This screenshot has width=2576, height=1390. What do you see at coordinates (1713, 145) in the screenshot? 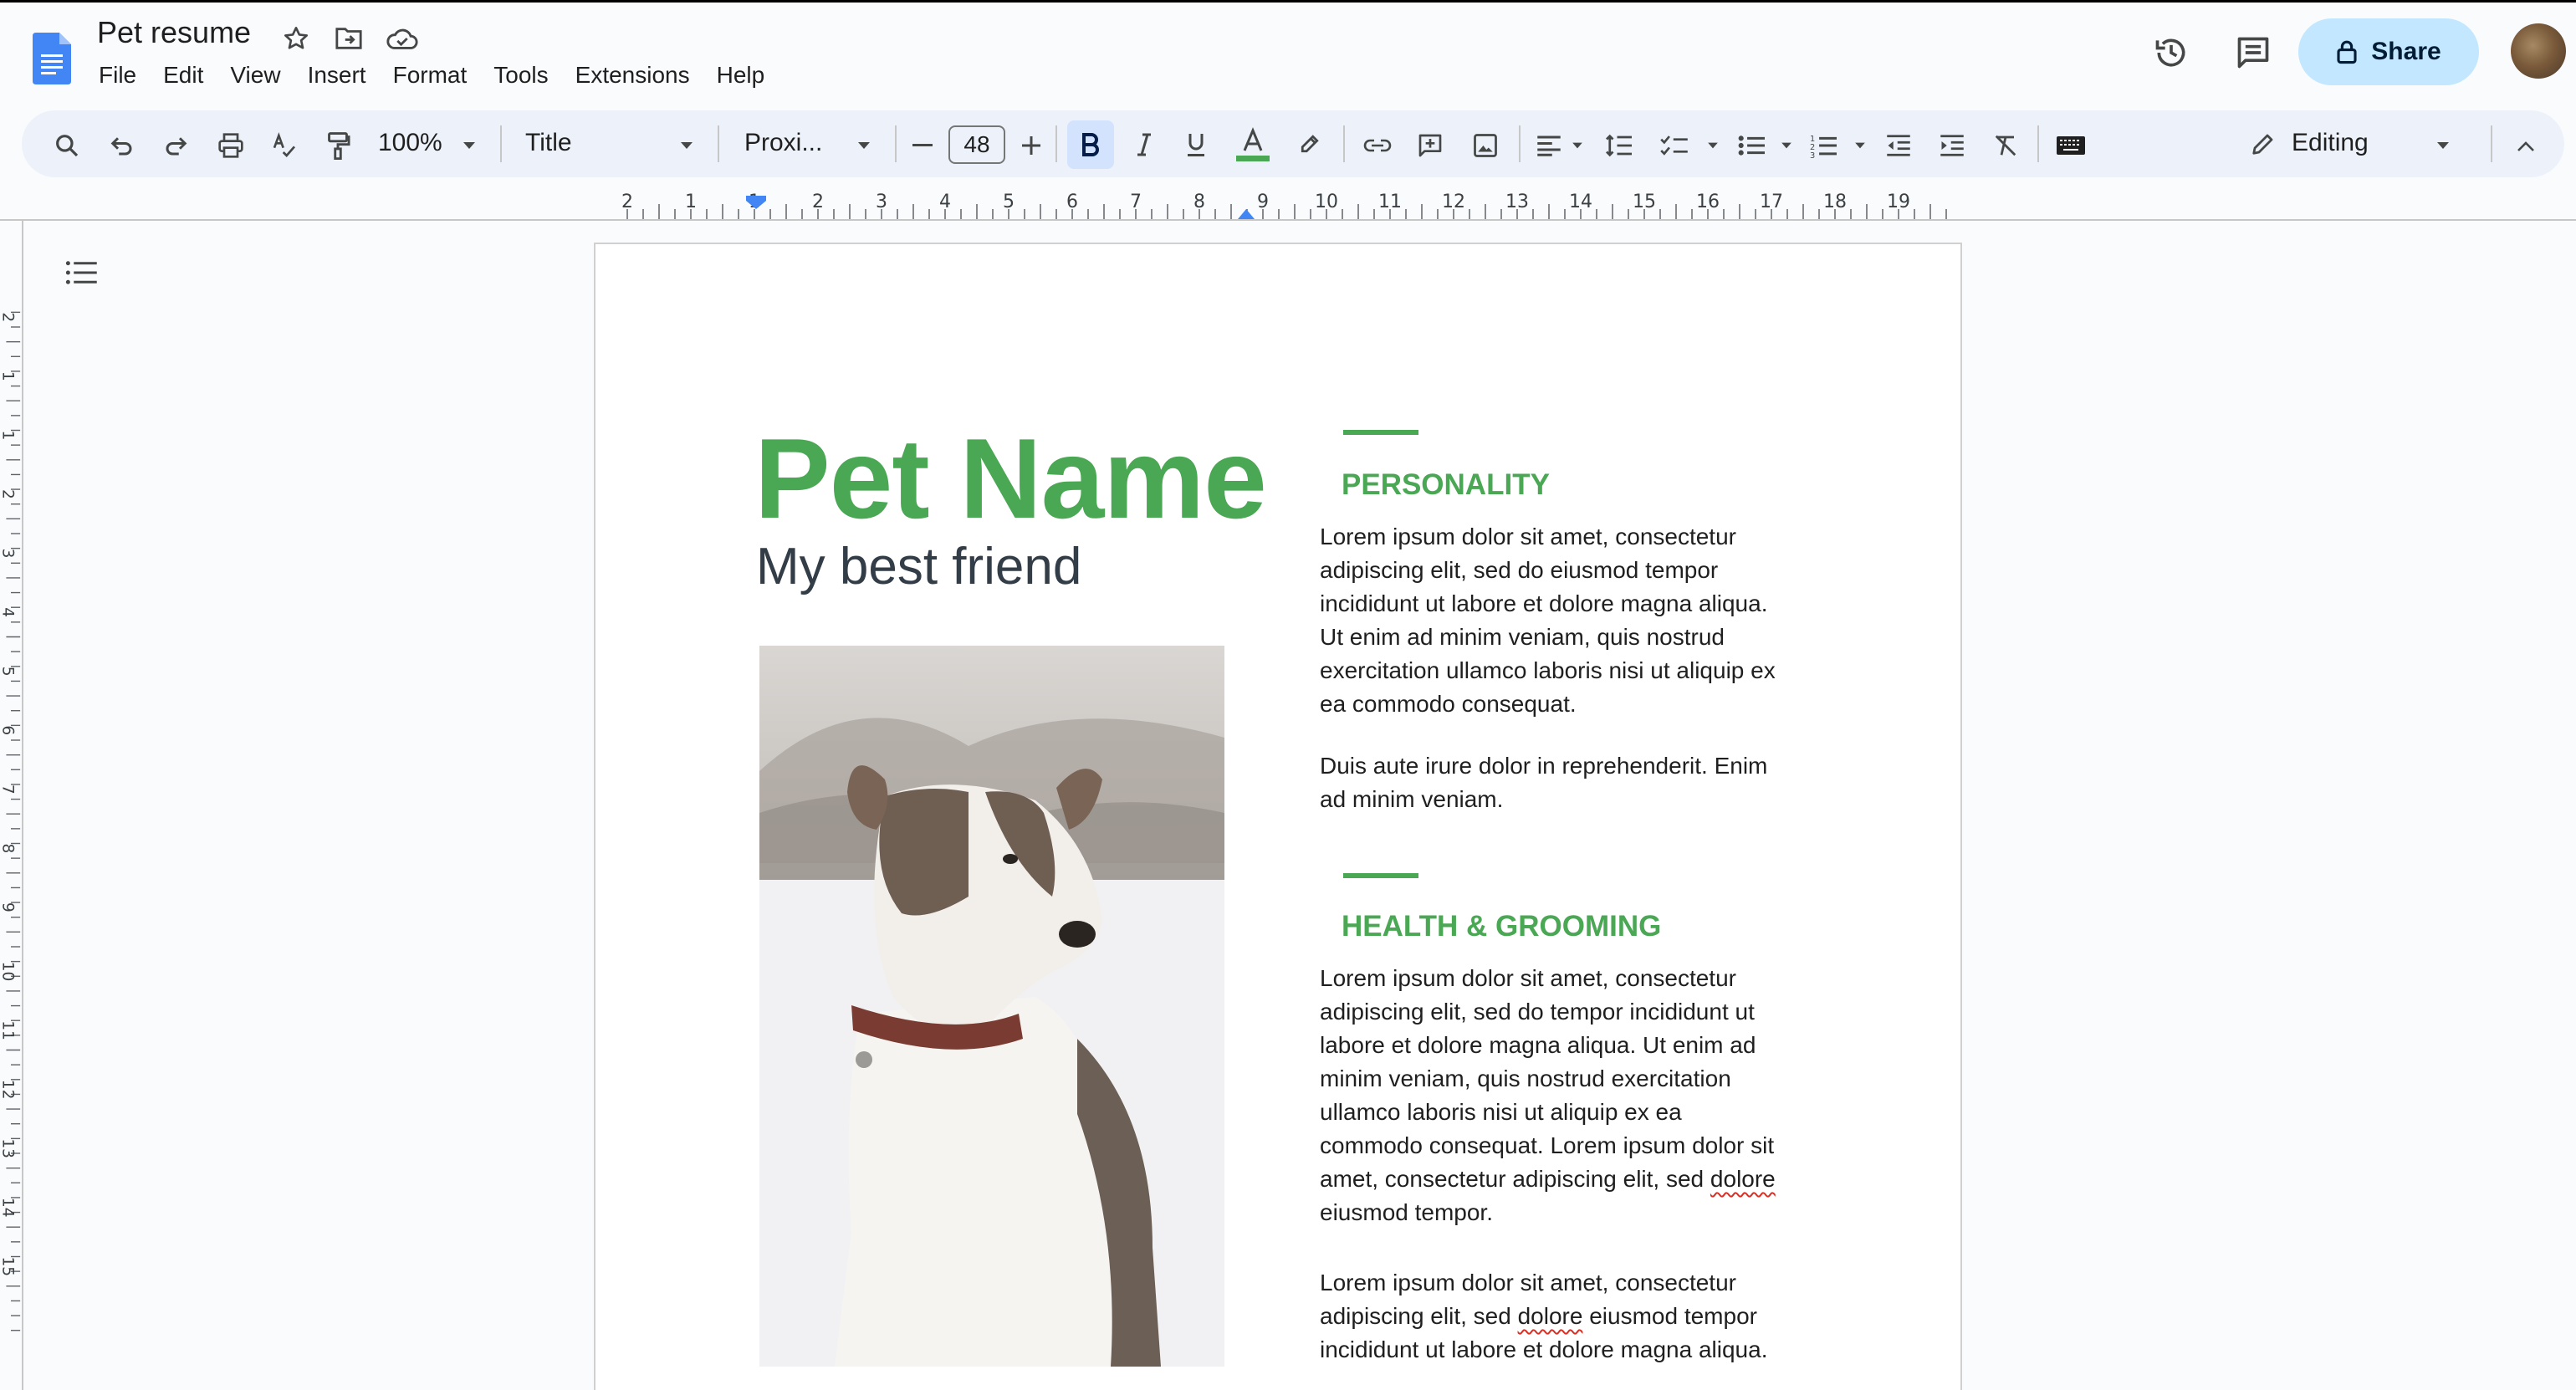
I see `checklist-dropdown-icon` at bounding box center [1713, 145].